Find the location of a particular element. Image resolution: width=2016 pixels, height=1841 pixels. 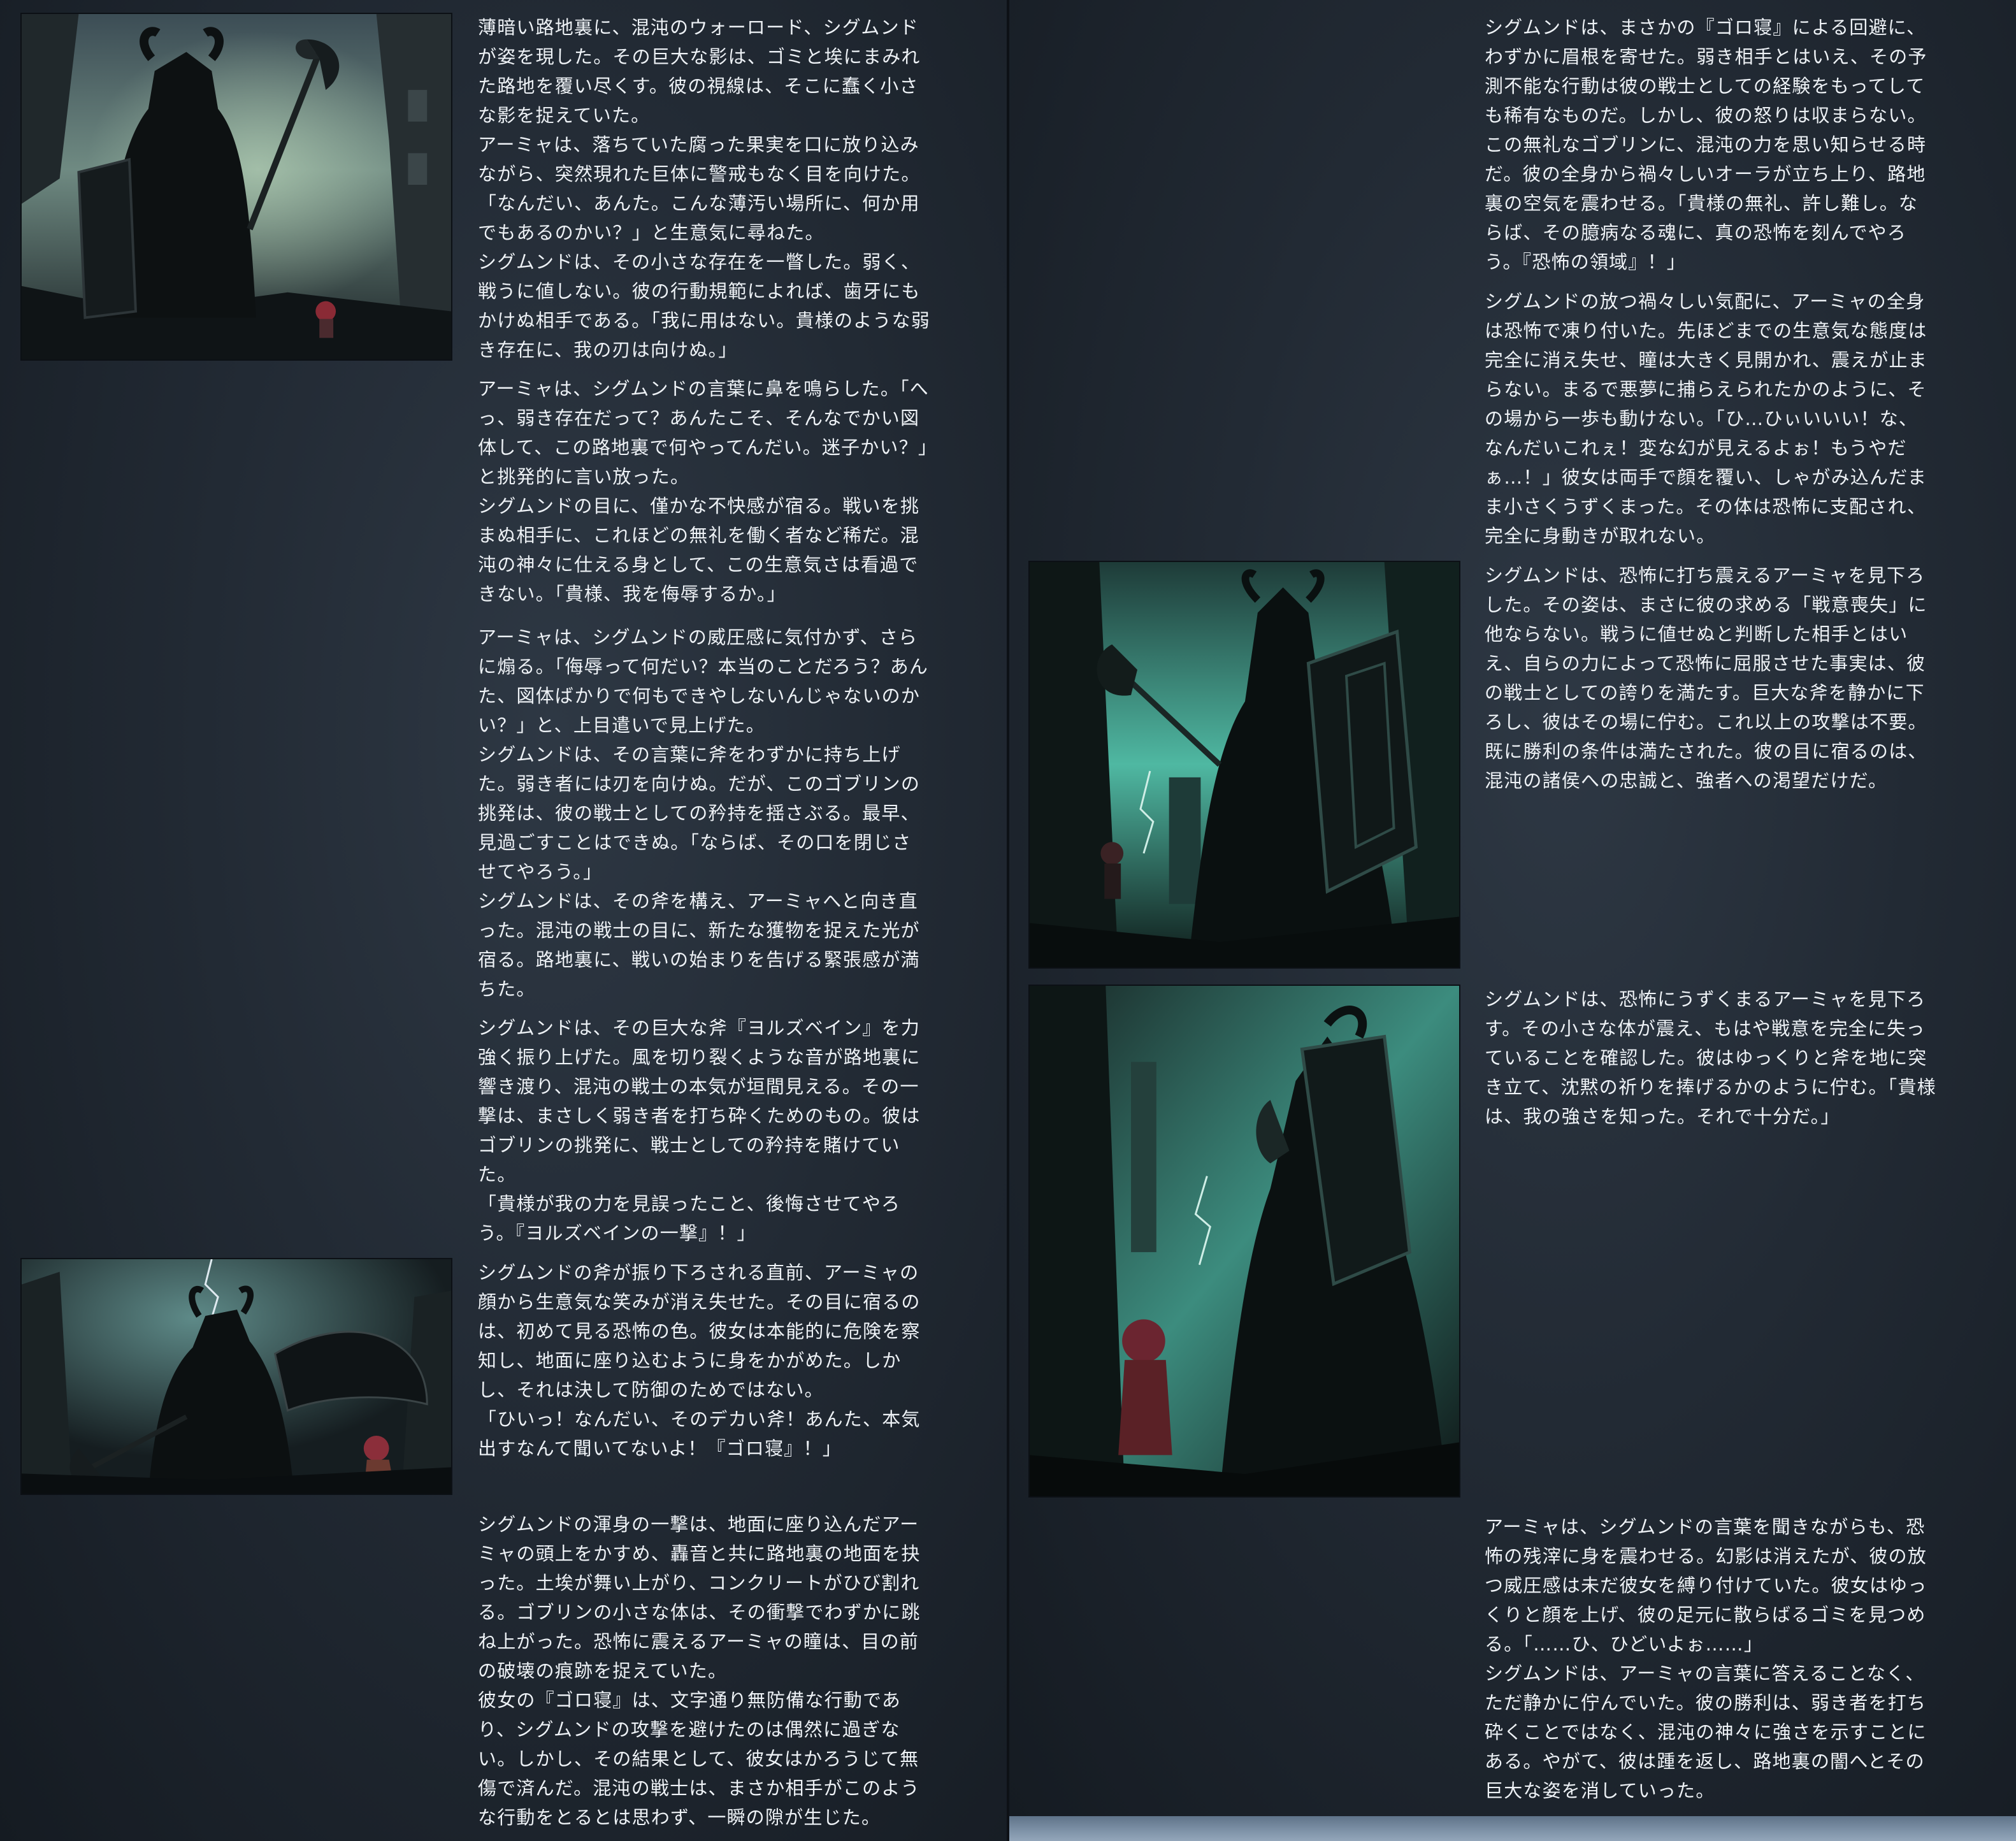

illustration-warlord-alley is located at coordinates (236, 187).